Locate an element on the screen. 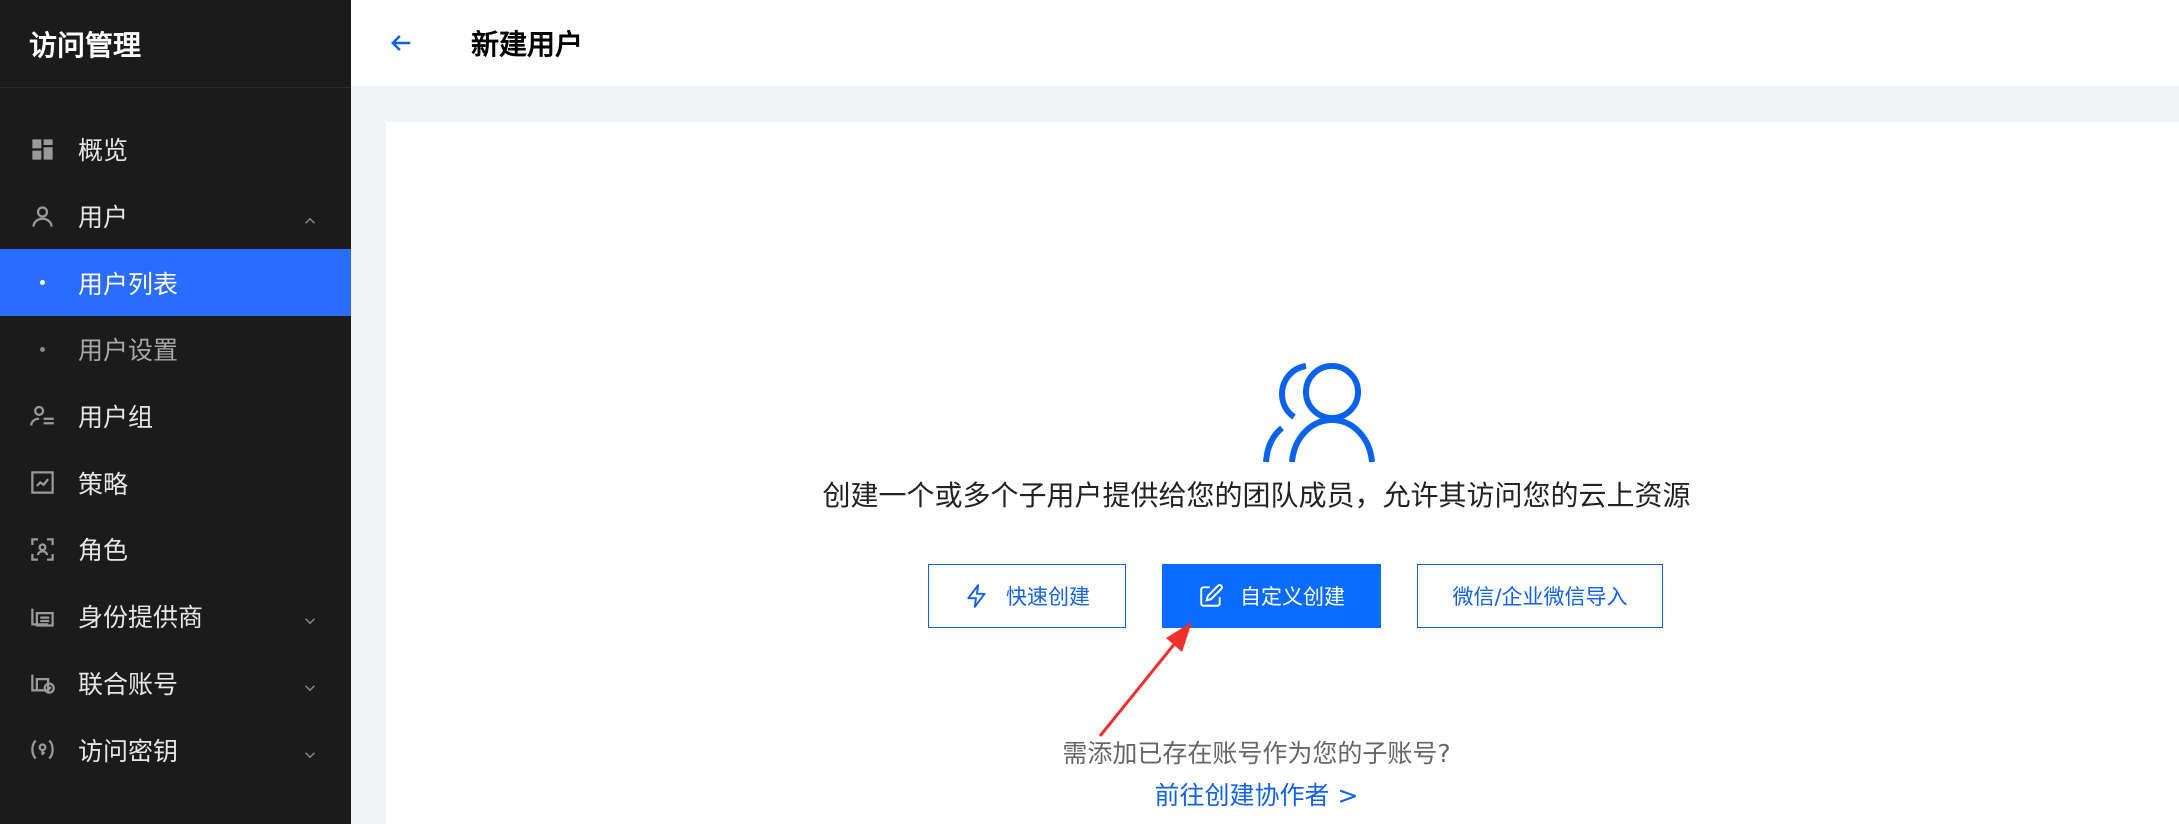  custom-create-button: 自定义创建 is located at coordinates (1271, 596).